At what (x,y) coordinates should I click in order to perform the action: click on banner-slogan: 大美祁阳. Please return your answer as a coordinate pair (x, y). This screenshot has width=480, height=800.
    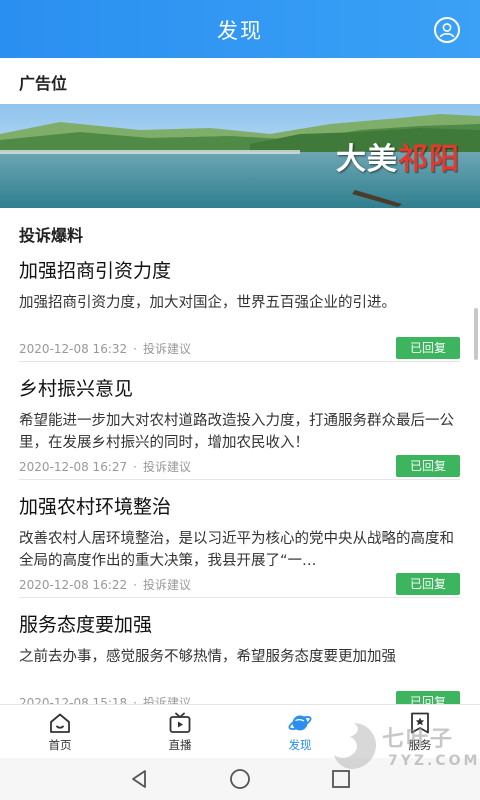
    Looking at the image, I should click on (398, 159).